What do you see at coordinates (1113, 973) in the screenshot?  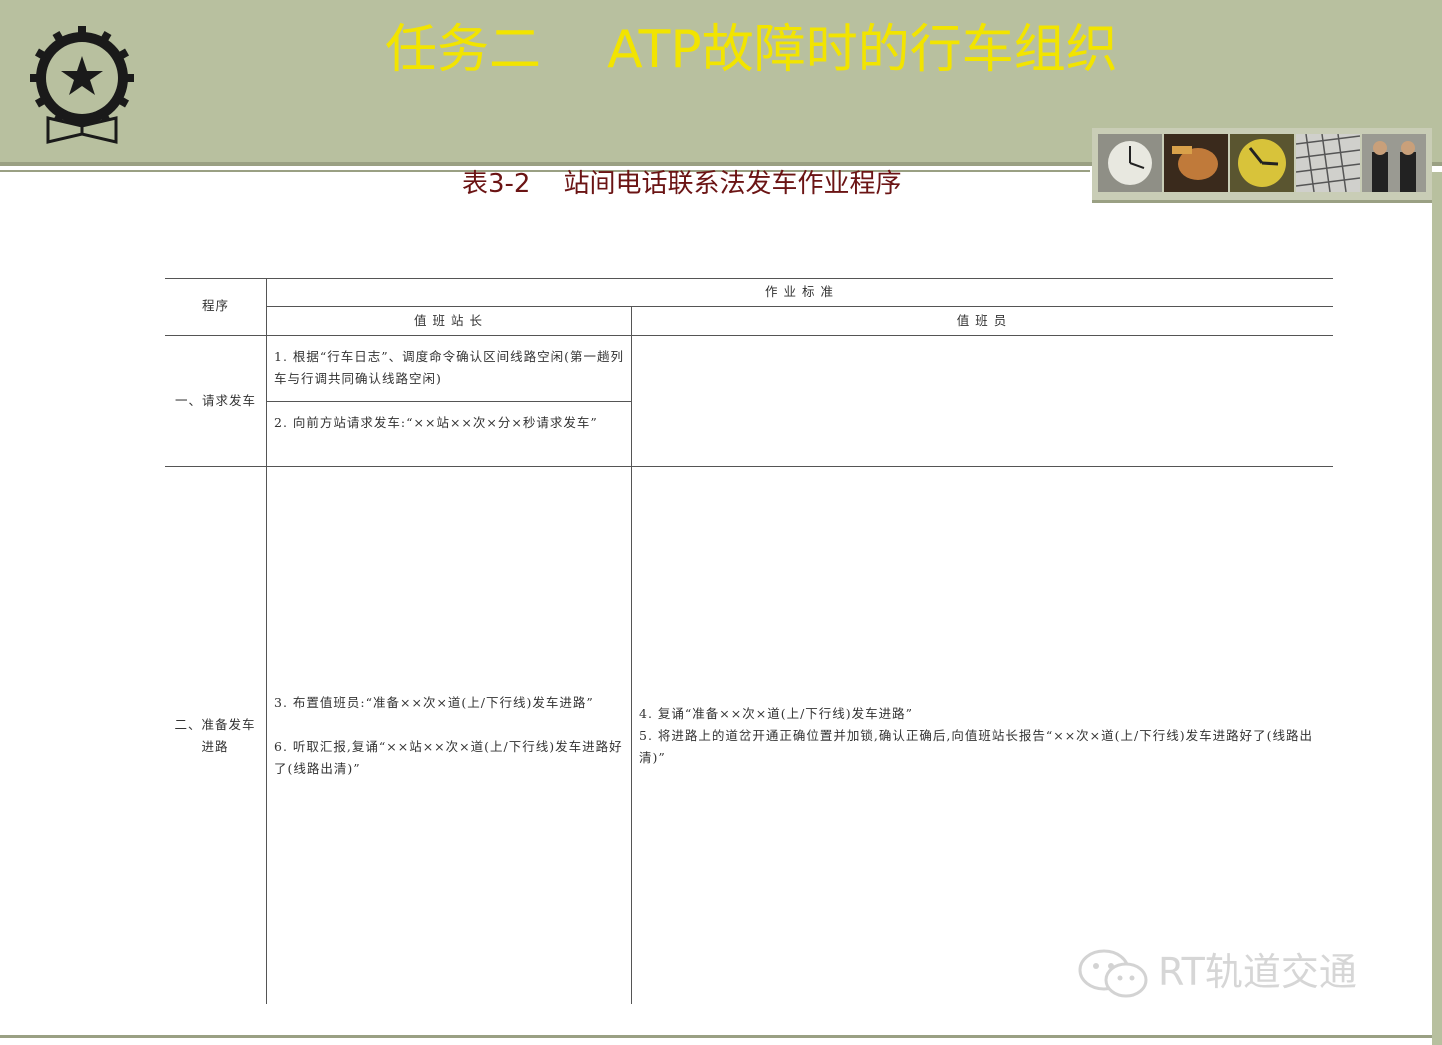 I see `wechat-icon` at bounding box center [1113, 973].